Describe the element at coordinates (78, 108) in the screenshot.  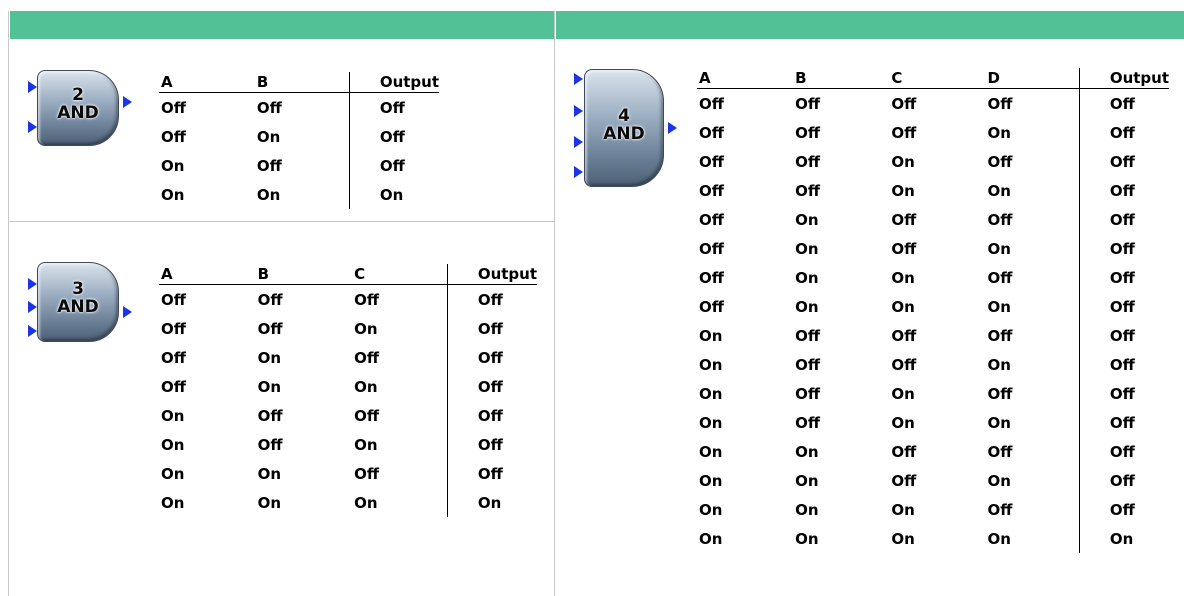
I see `and-gate-icon: 2 AND` at that location.